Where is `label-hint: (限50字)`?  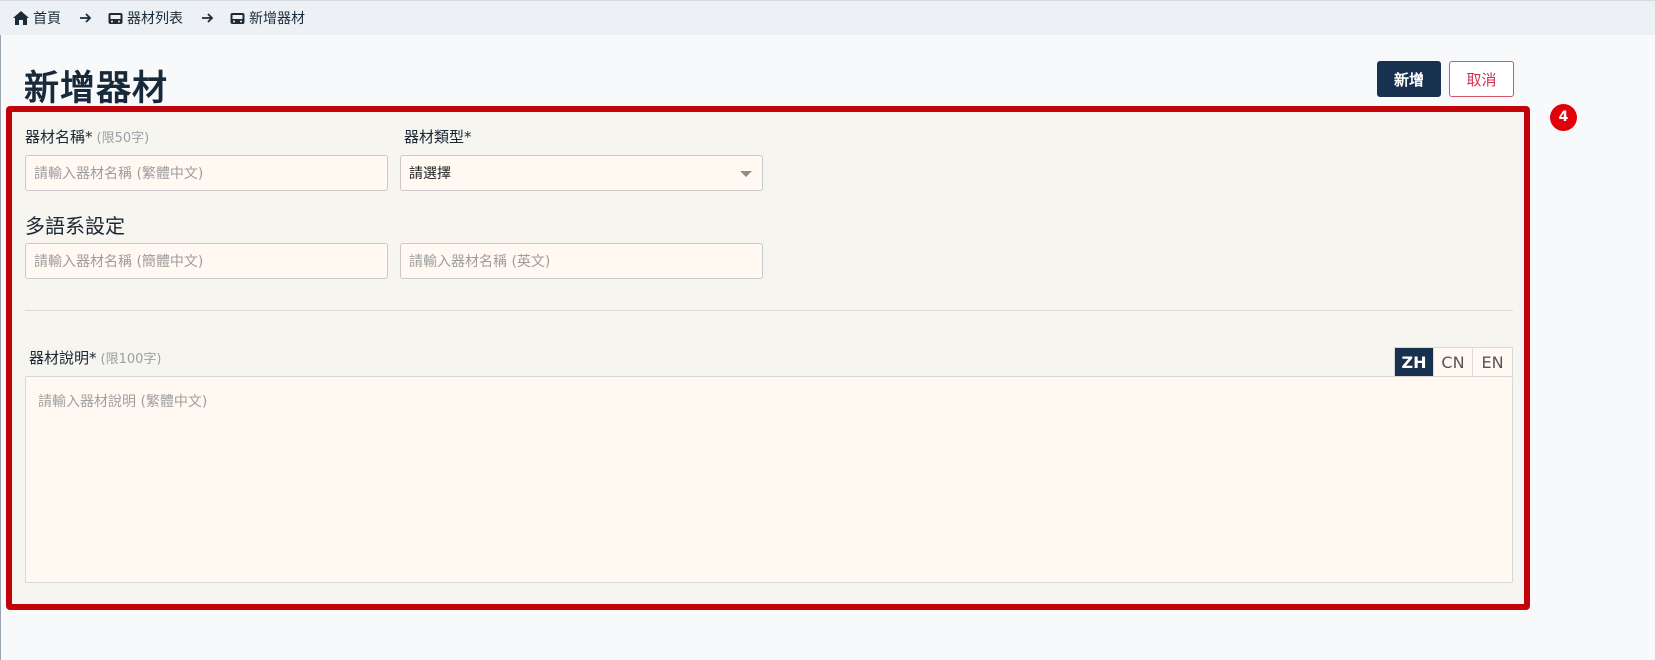
label-hint: (限50字) is located at coordinates (123, 138).